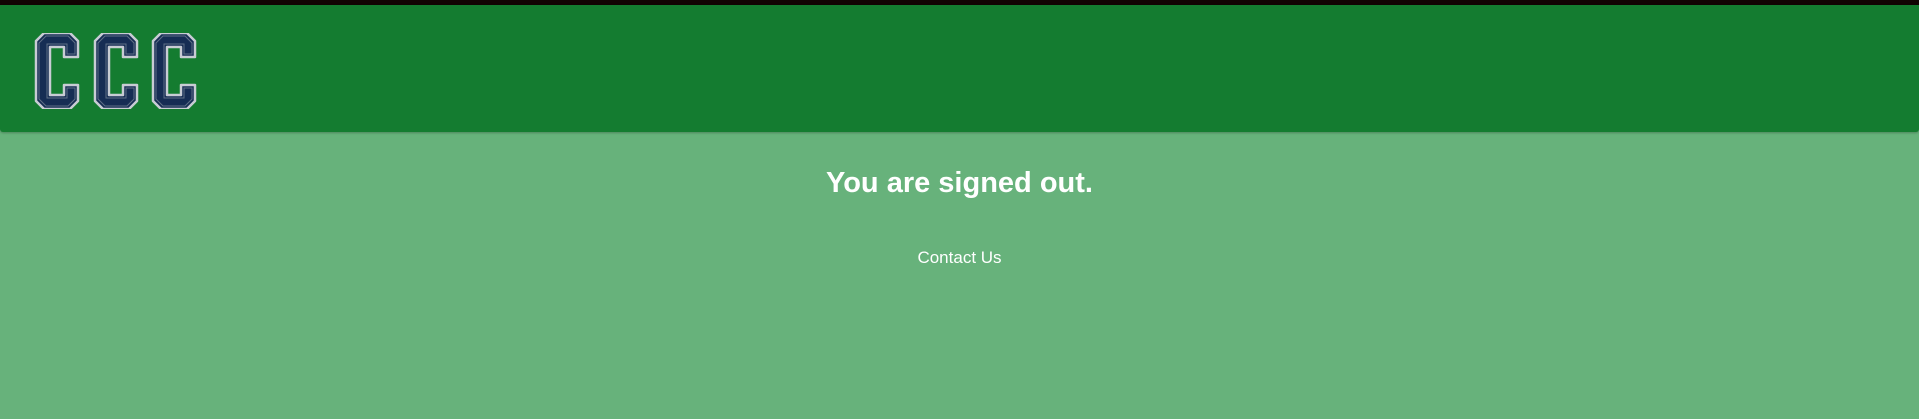 The image size is (1919, 419). I want to click on contact-us-link: Contact Us, so click(959, 257).